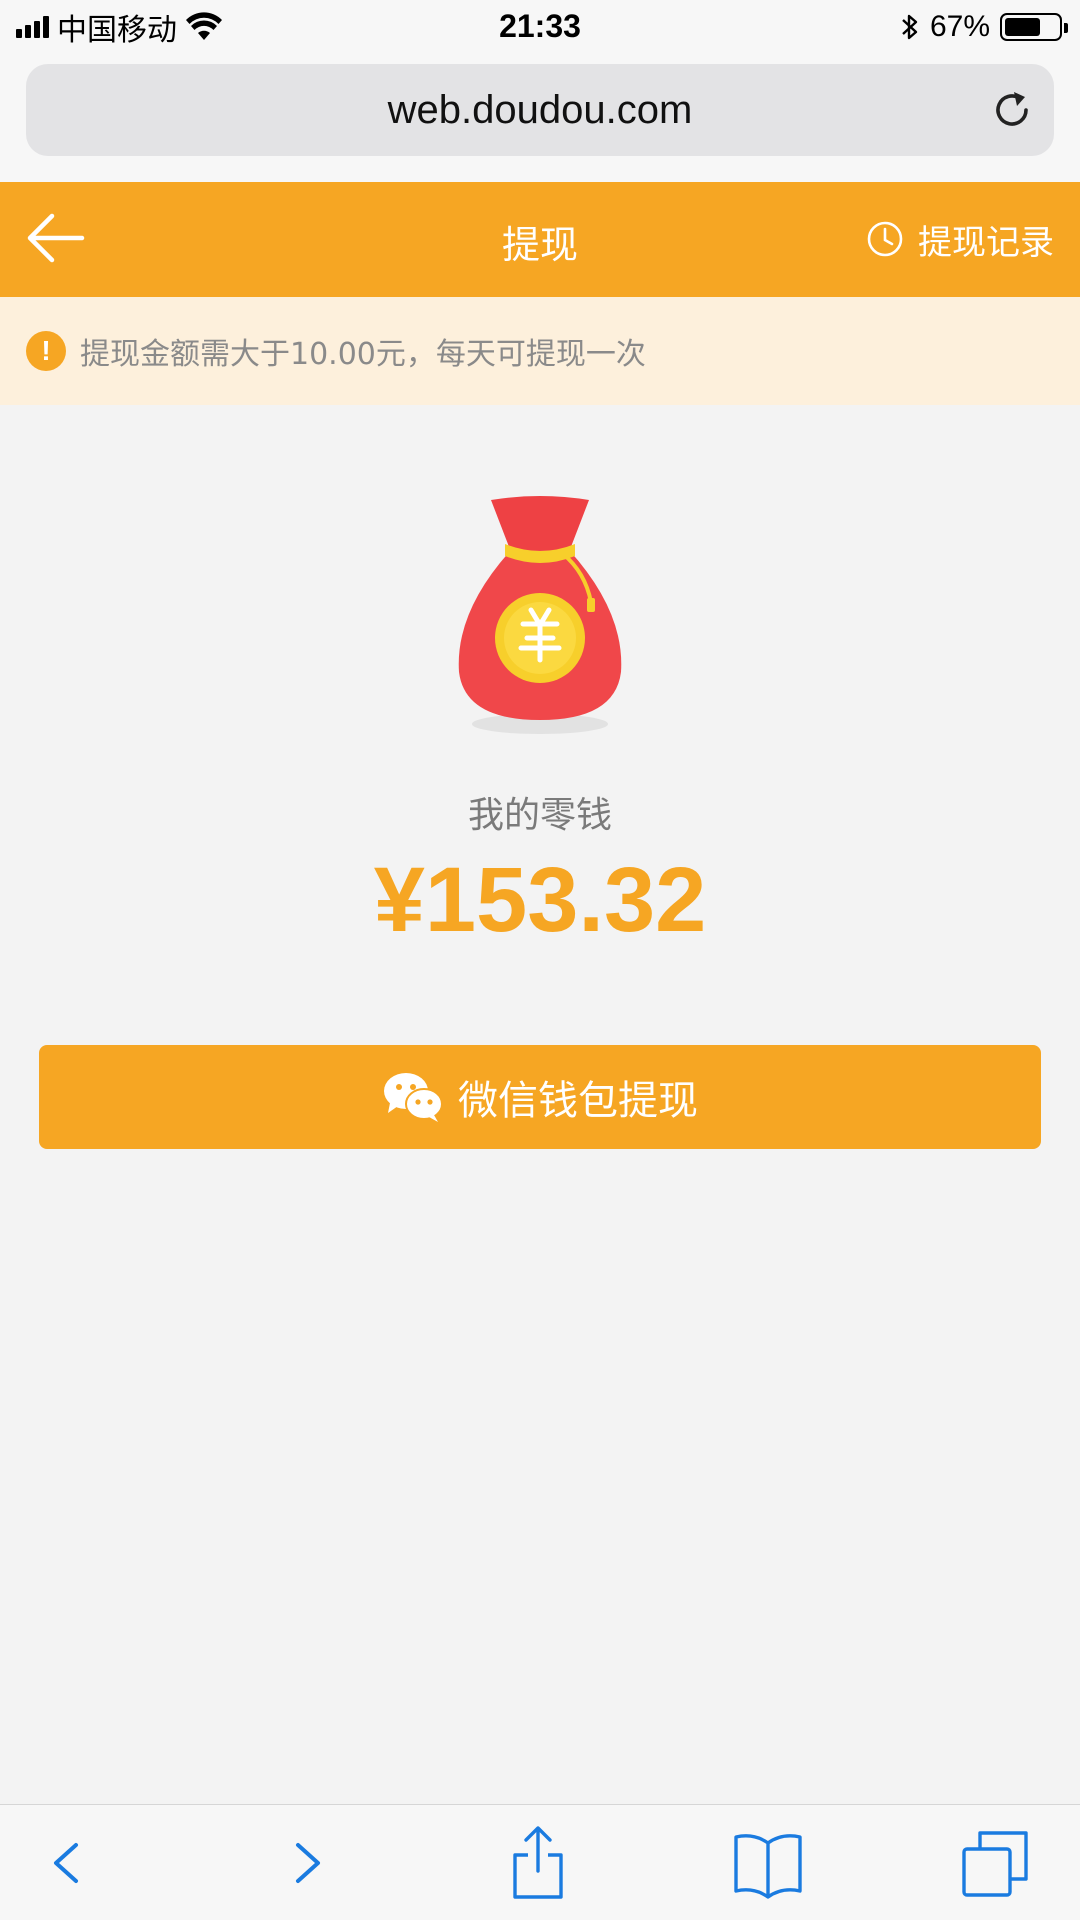 The width and height of the screenshot is (1080, 1920). Describe the element at coordinates (540, 900) in the screenshot. I see `wallet-balance: ¥153.32` at that location.